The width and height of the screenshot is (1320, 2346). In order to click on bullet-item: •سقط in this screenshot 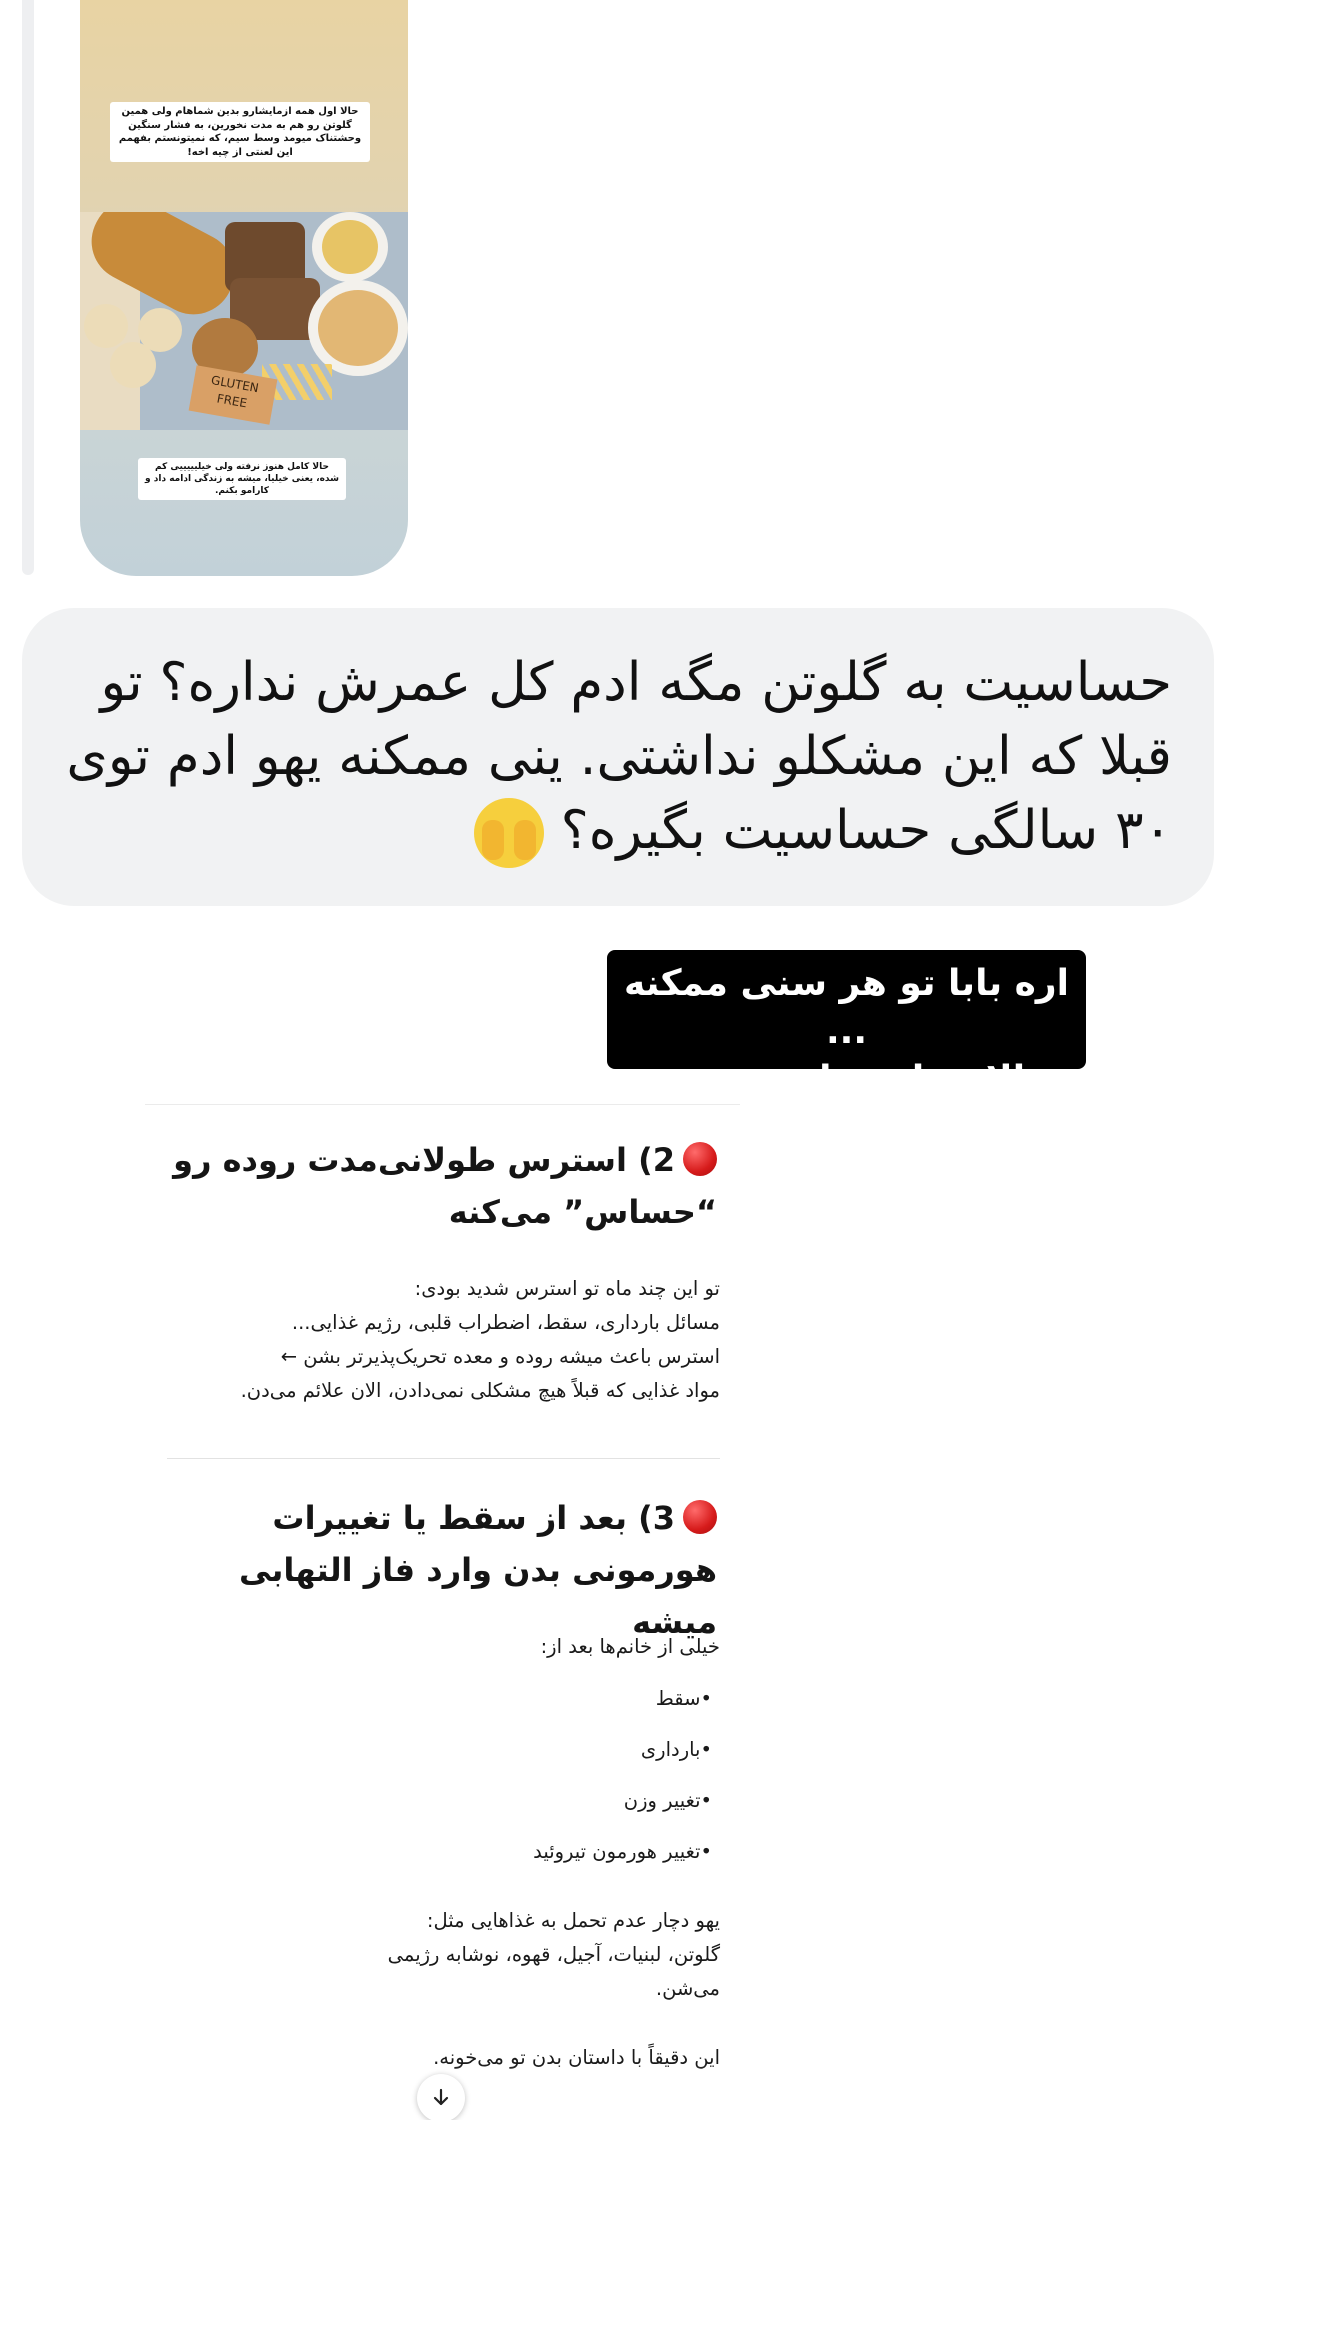, I will do `click(683, 1698)`.